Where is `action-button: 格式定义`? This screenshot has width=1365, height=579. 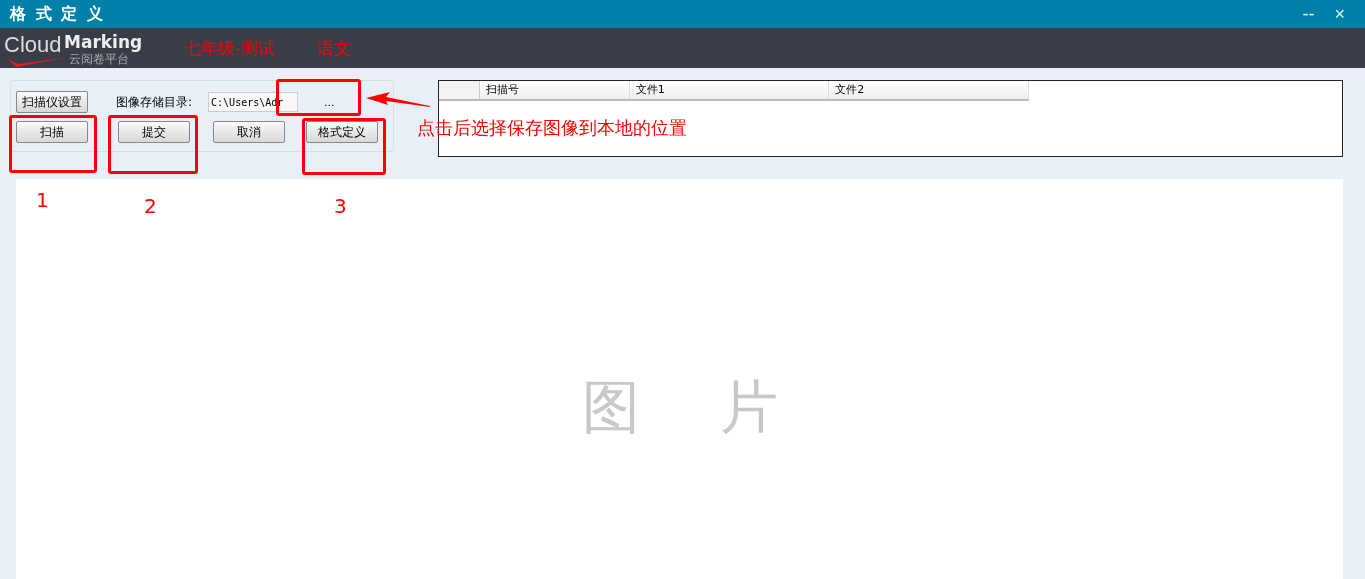 action-button: 格式定义 is located at coordinates (342, 132).